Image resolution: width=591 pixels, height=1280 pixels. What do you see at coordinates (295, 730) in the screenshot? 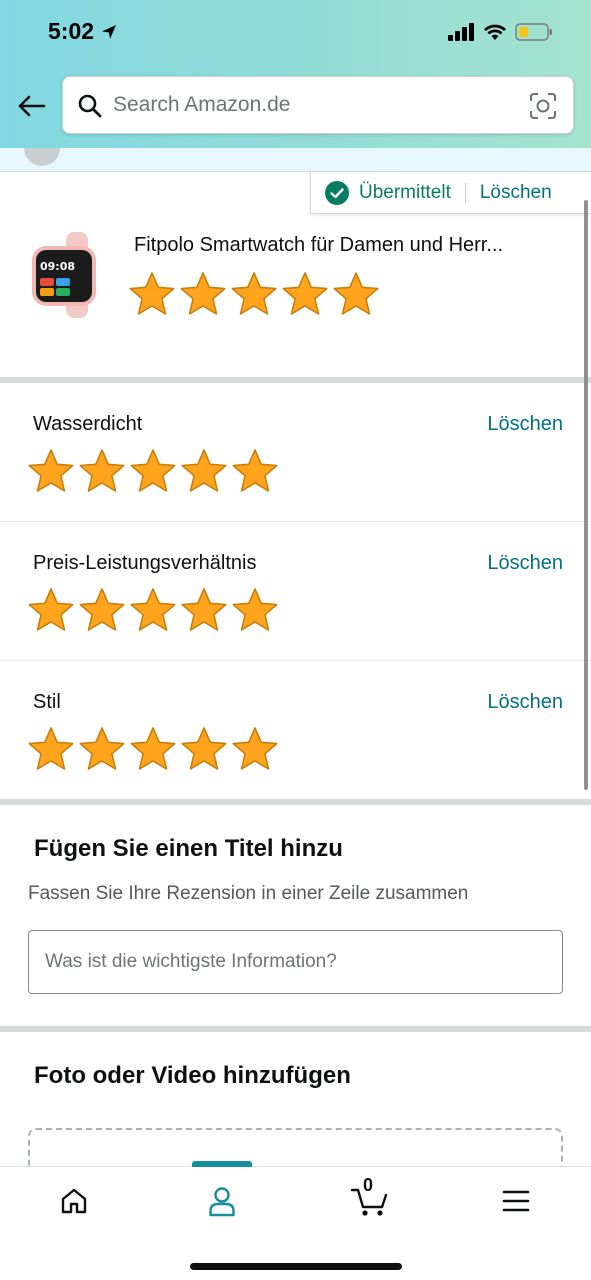
I see `attribute-row-style: Stil Löschen` at bounding box center [295, 730].